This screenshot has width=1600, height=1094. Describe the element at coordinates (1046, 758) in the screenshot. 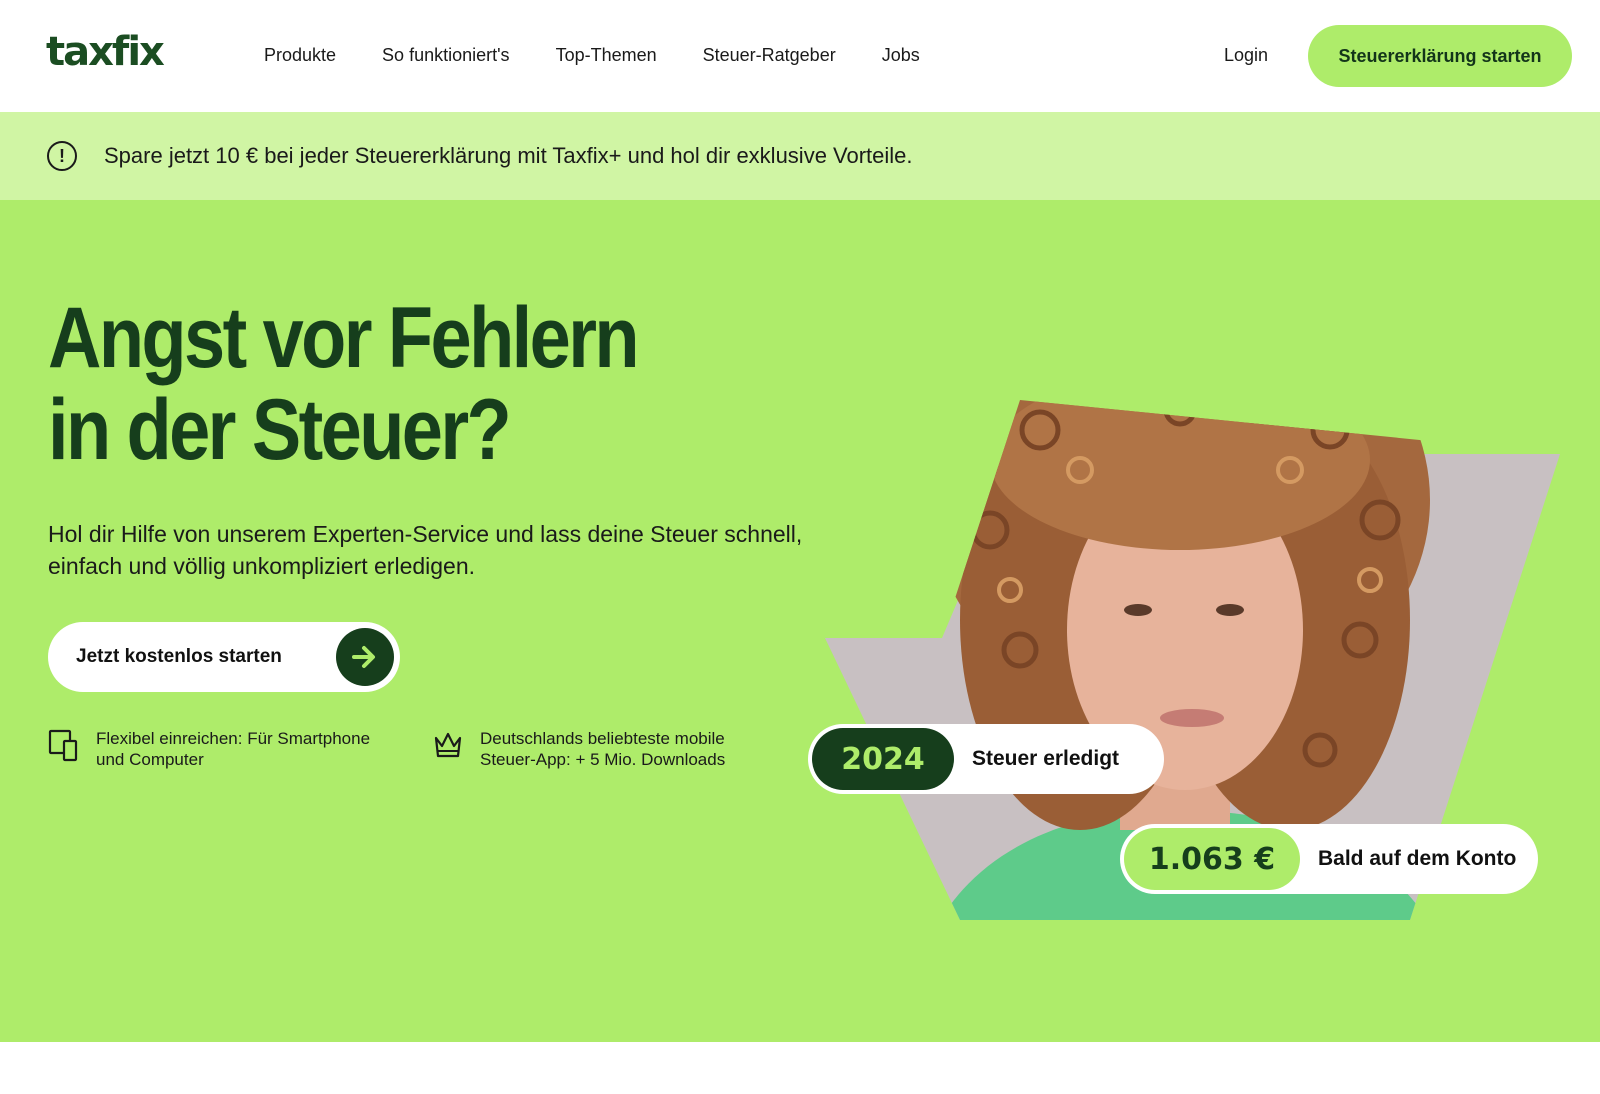

I see `badge-year-label: Steuer erledigt` at that location.